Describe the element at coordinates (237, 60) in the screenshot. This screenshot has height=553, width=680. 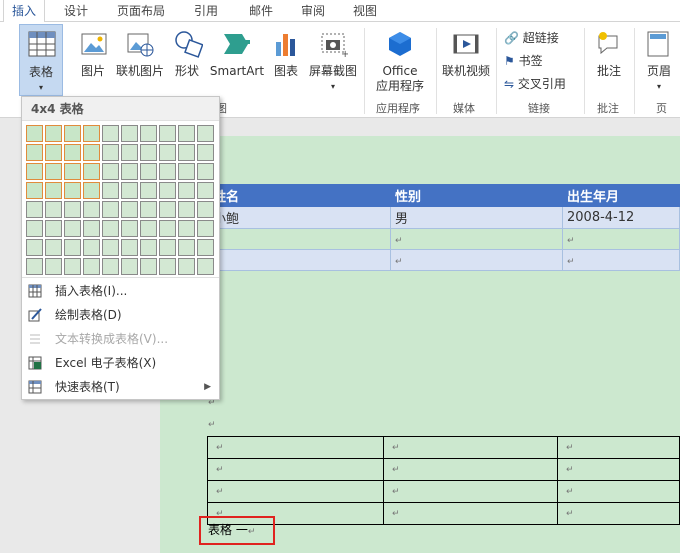
I see `smartart-button: SmartArt` at that location.